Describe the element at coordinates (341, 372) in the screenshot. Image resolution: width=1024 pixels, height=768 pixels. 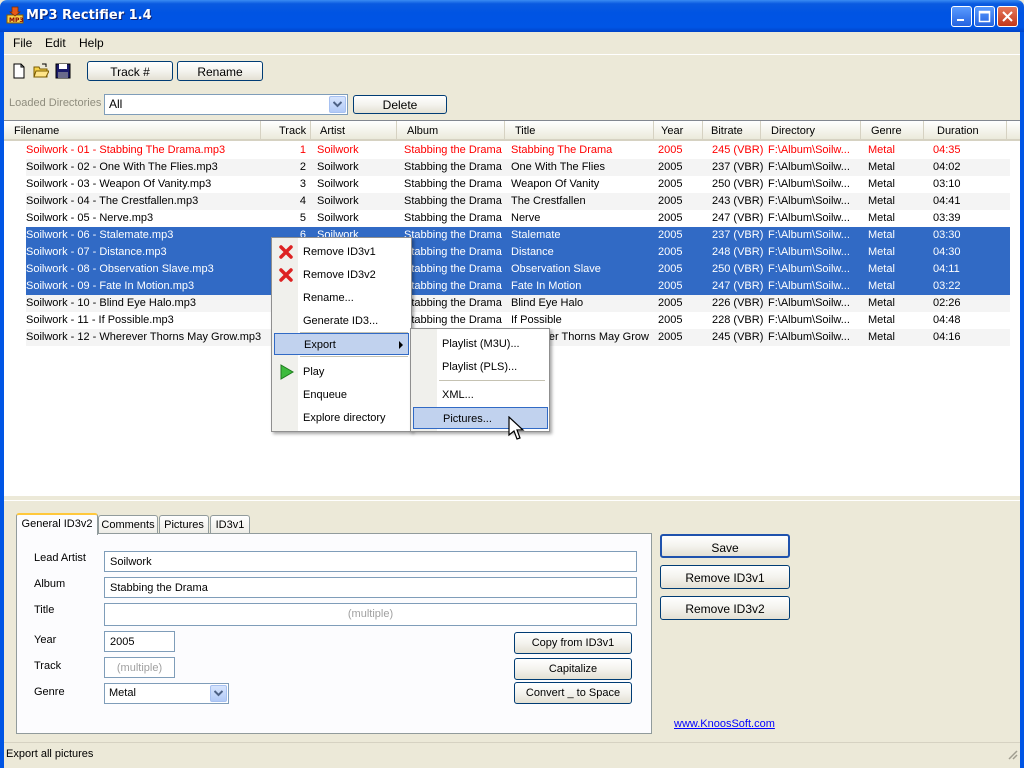
I see `menu-play: Play` at that location.